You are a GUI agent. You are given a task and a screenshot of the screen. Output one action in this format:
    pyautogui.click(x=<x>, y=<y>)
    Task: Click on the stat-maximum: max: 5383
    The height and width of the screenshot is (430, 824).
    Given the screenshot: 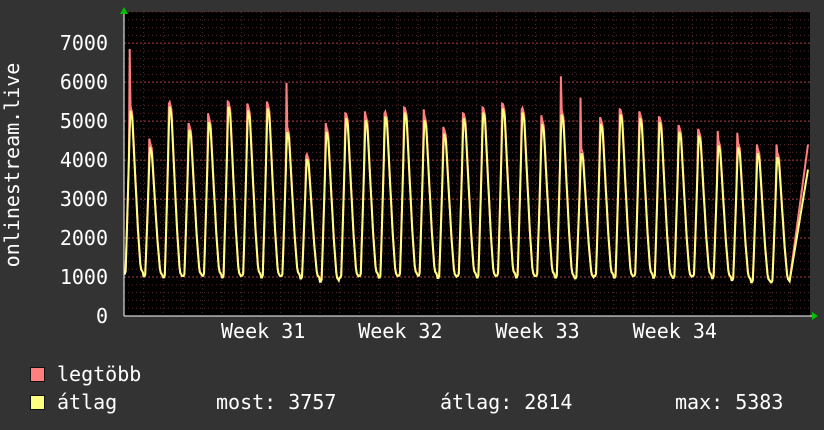 What is the action you would take?
    pyautogui.click(x=729, y=402)
    